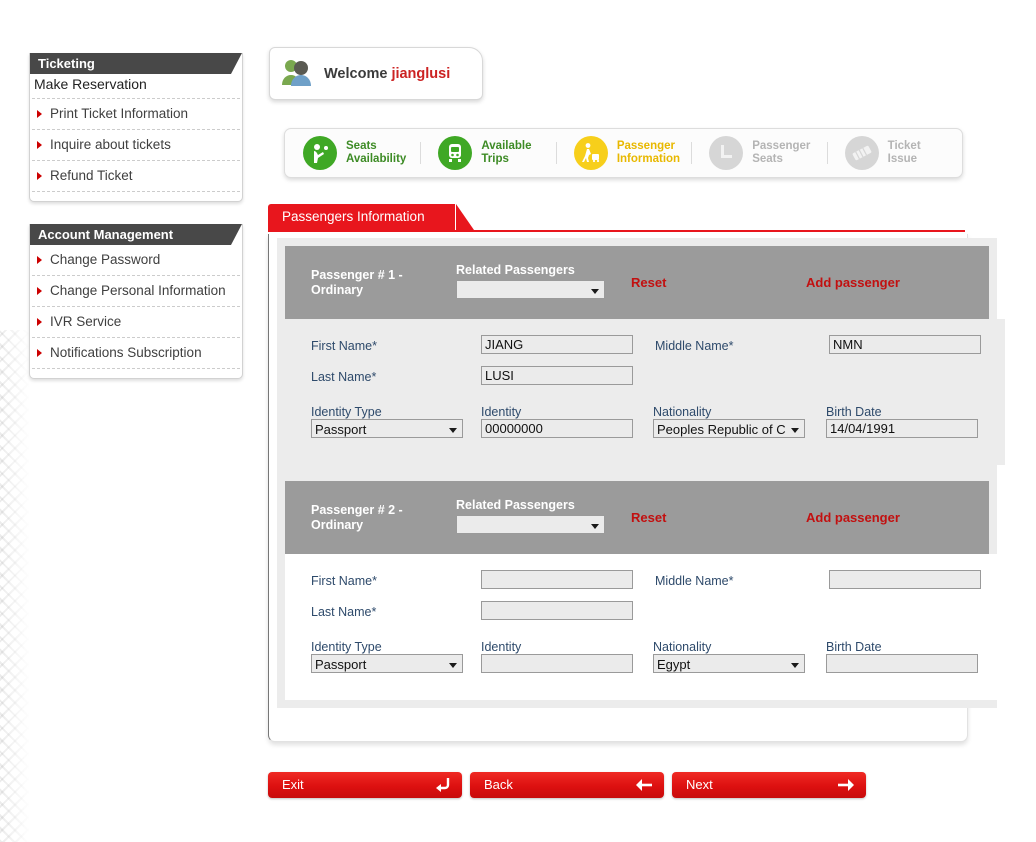 Image resolution: width=1036 pixels, height=842 pixels. I want to click on last-name-label-2: Last Name*, so click(396, 610).